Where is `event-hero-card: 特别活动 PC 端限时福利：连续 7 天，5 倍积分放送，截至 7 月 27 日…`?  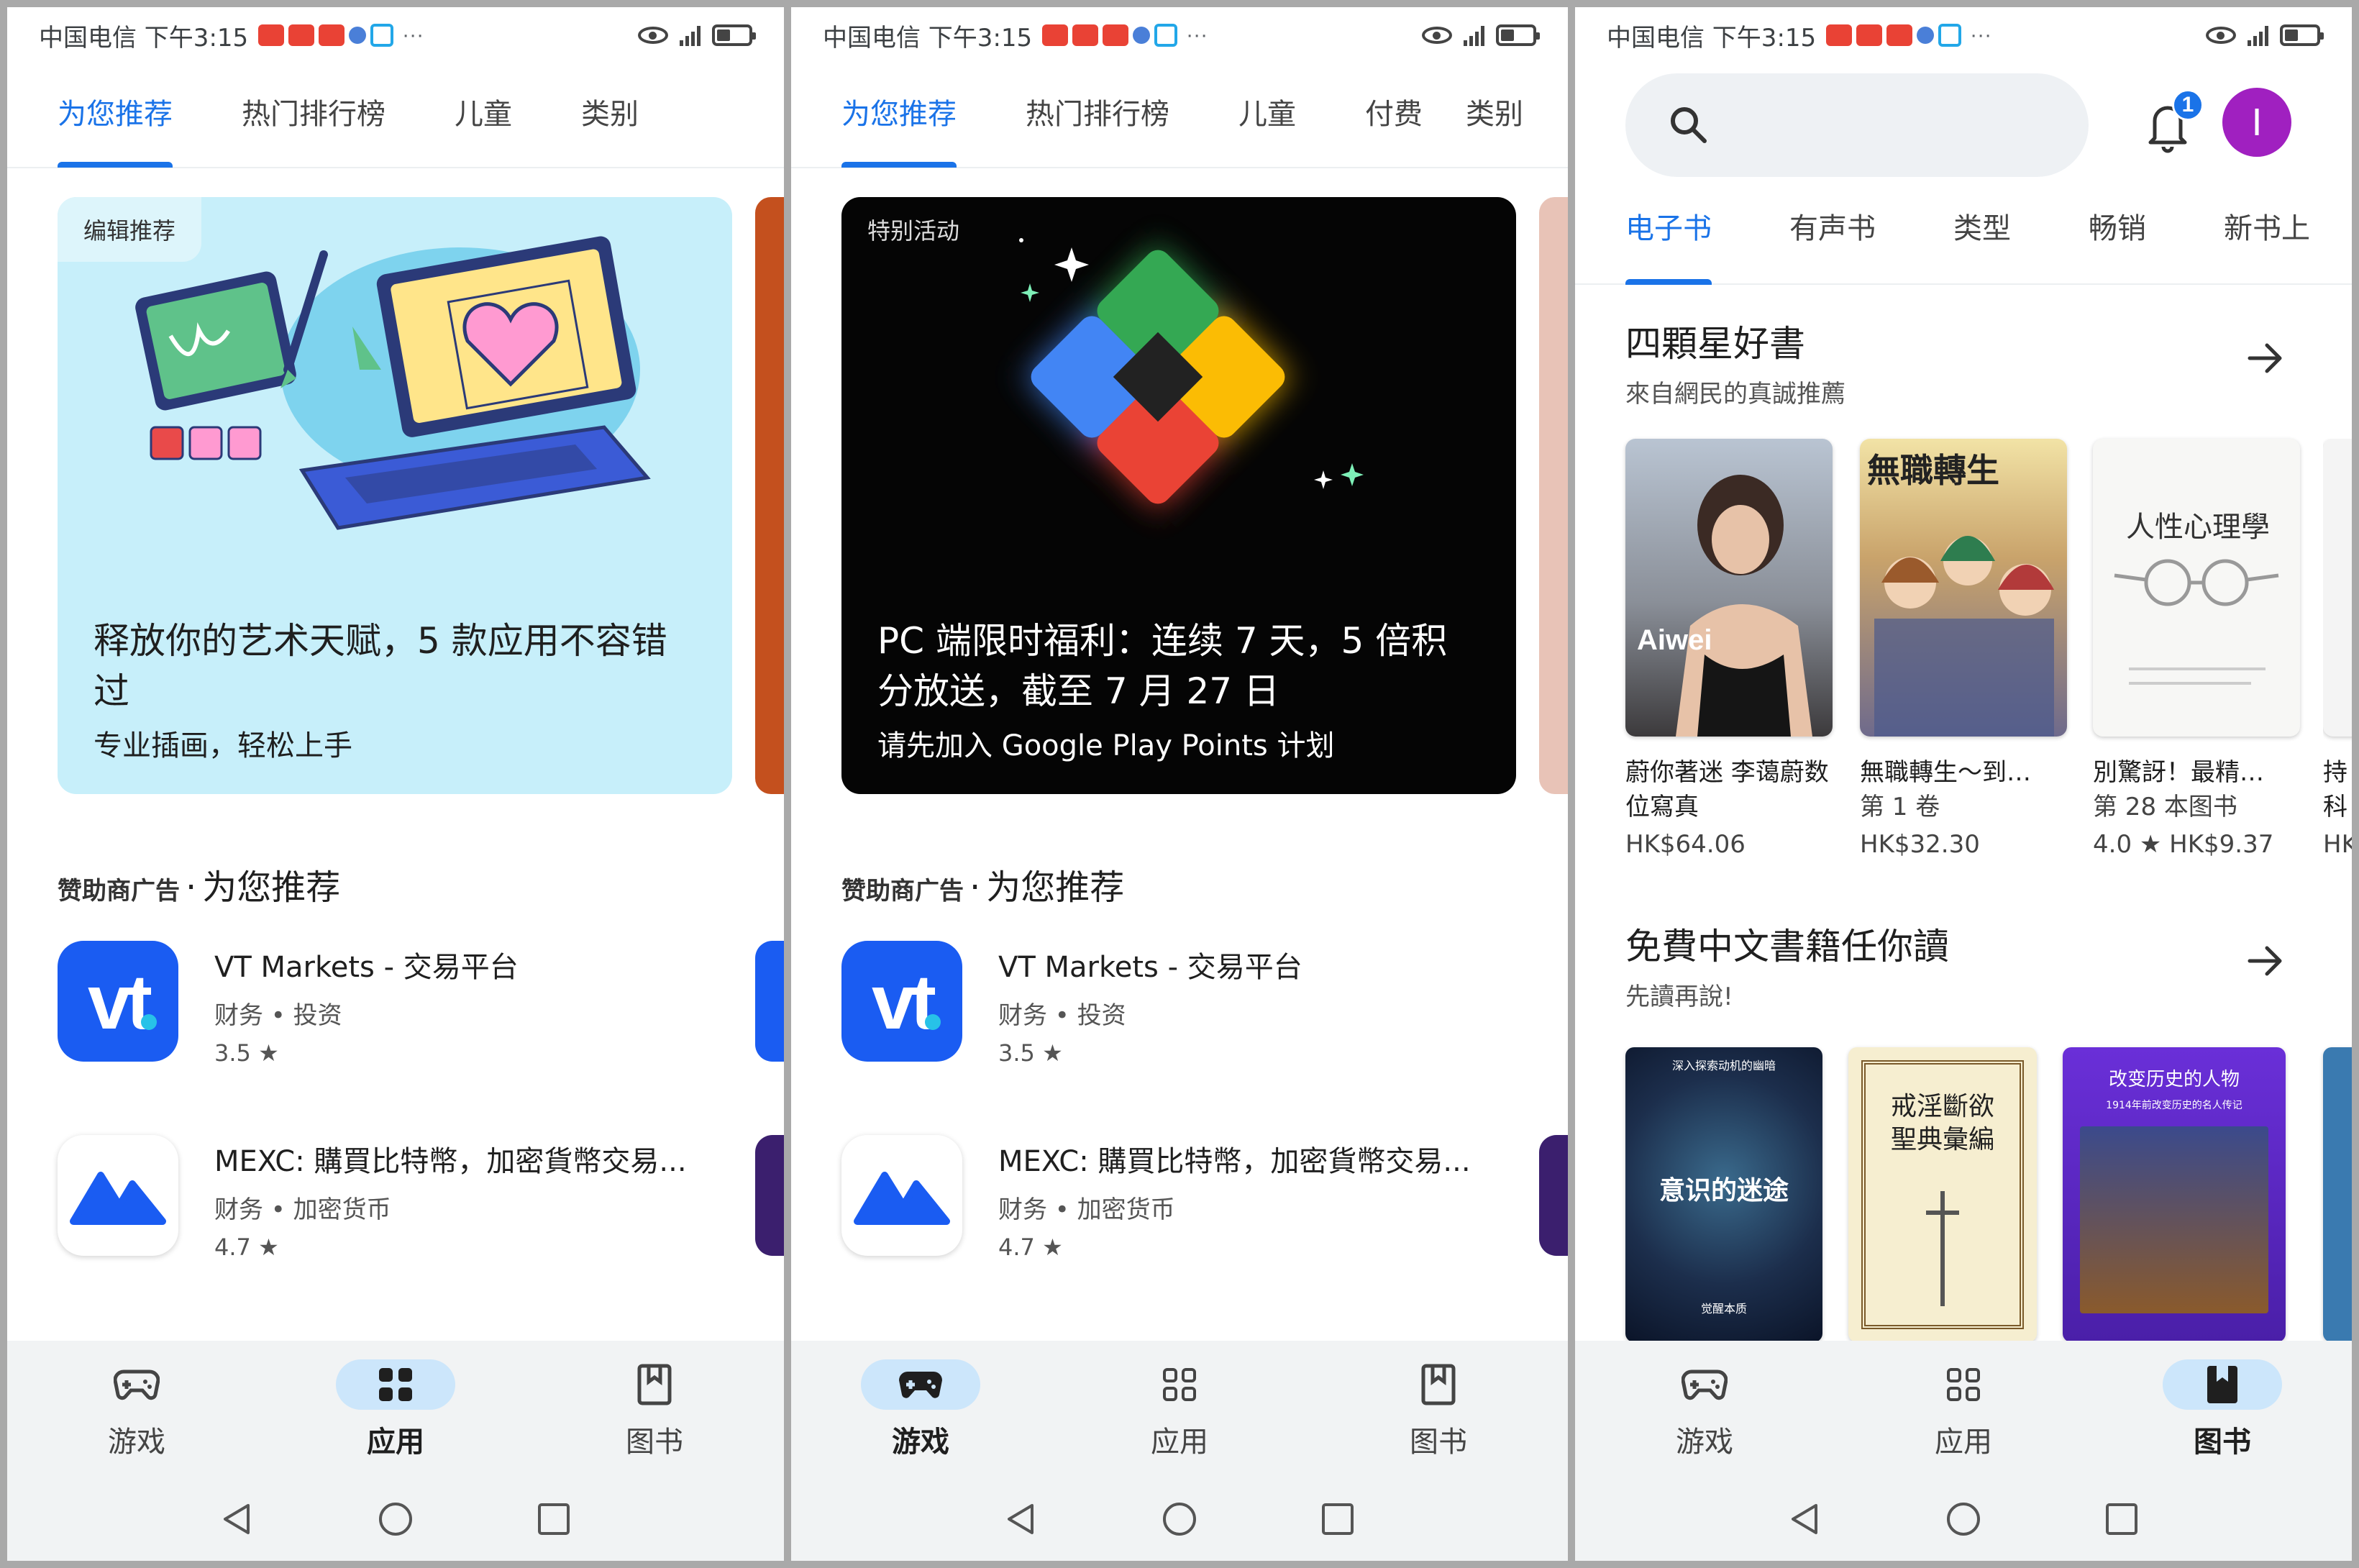
event-hero-card: 特别活动 PC 端限时福利：连续 7 天，5 倍积分放送，截至 7 月 27 日… is located at coordinates (1178, 496).